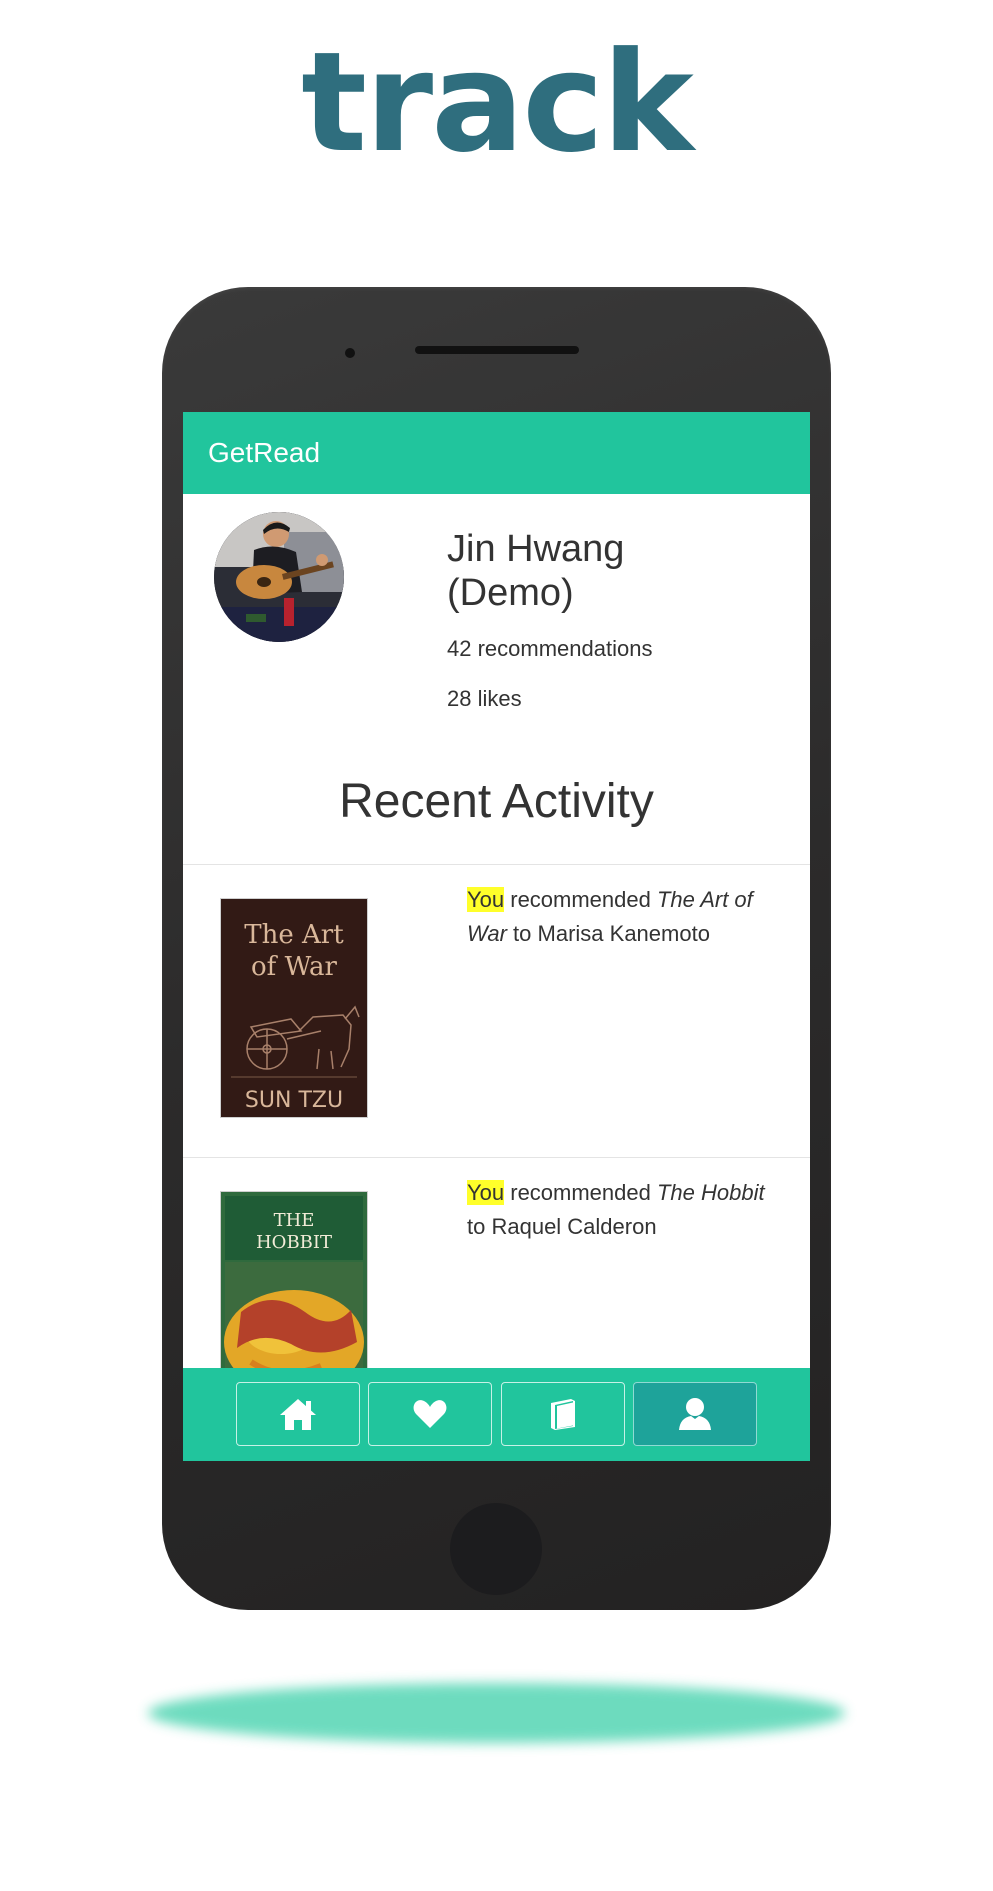  Describe the element at coordinates (536, 571) in the screenshot. I see `profile-name: Jin Hwang (Demo)` at that location.